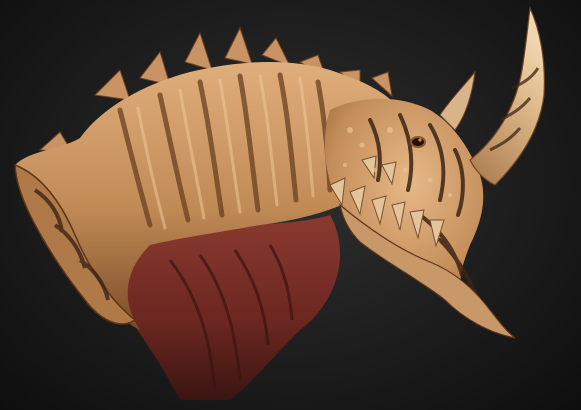  I want to click on brow-horn, so click(457, 100).